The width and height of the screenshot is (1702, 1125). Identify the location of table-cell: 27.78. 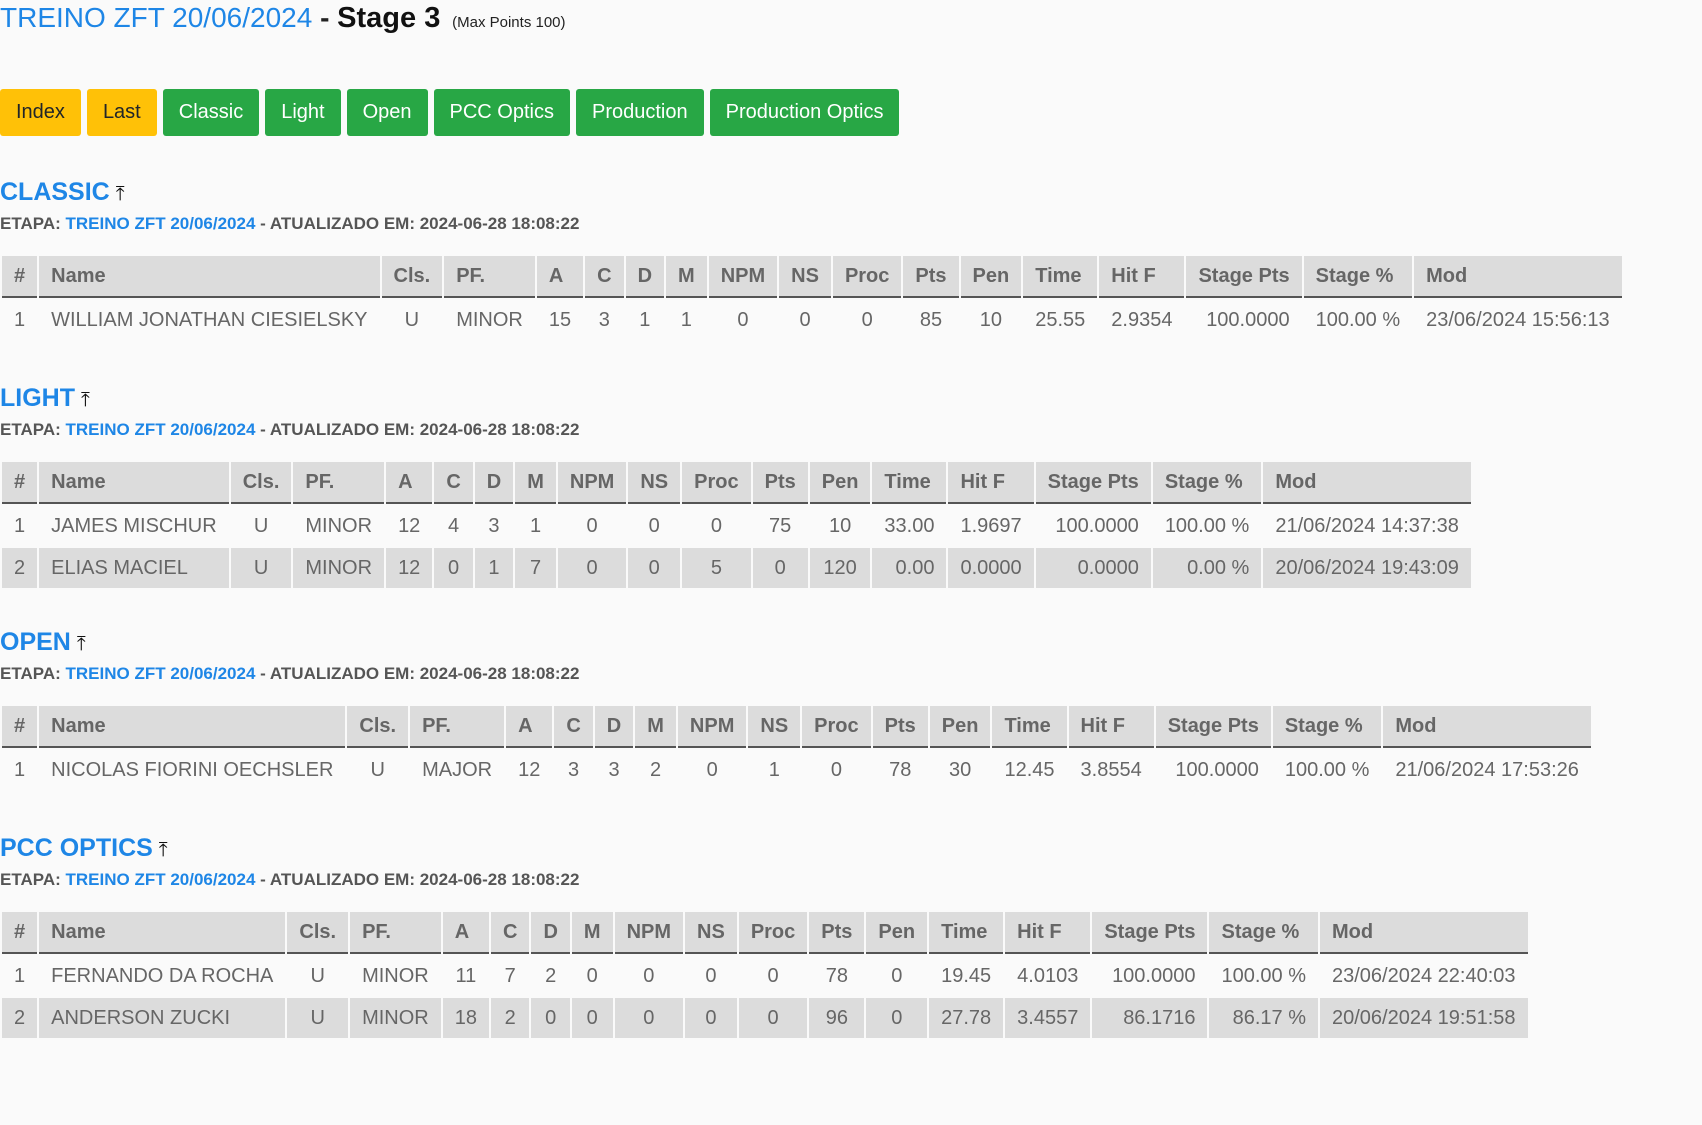
(966, 1018).